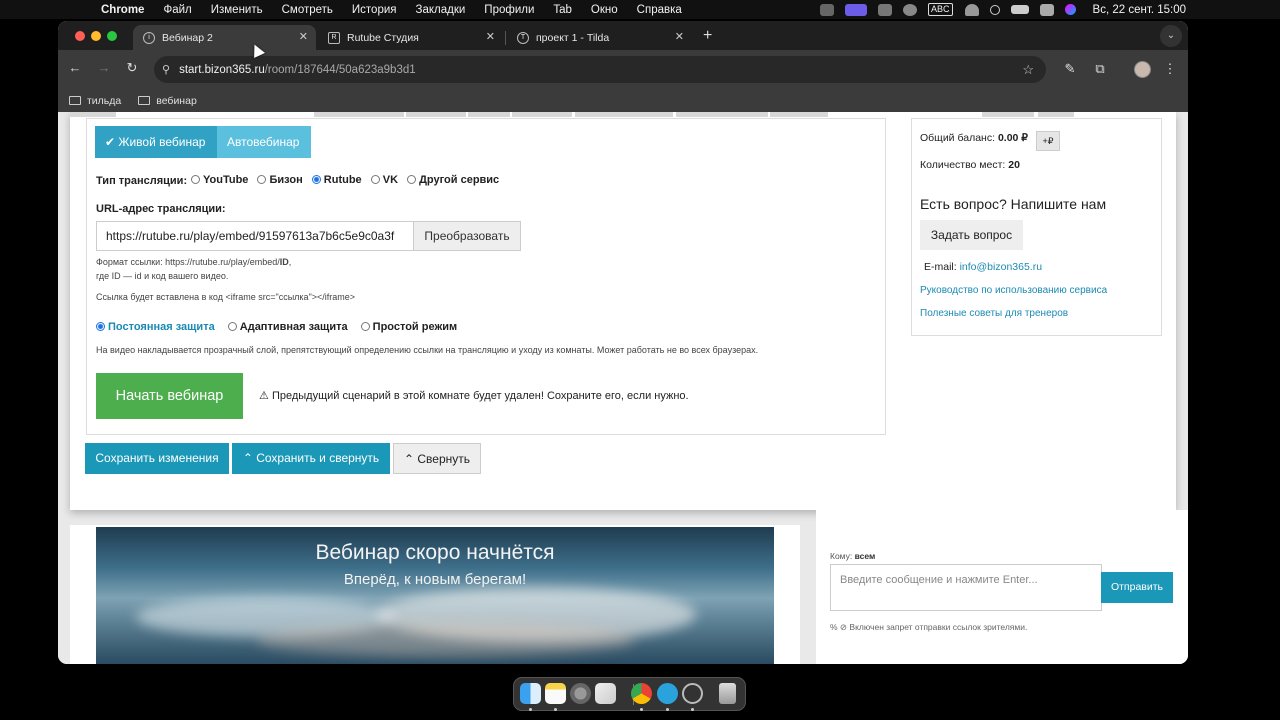 This screenshot has width=1280, height=720. I want to click on bookmark-star-icon: ☆, so click(1028, 70).